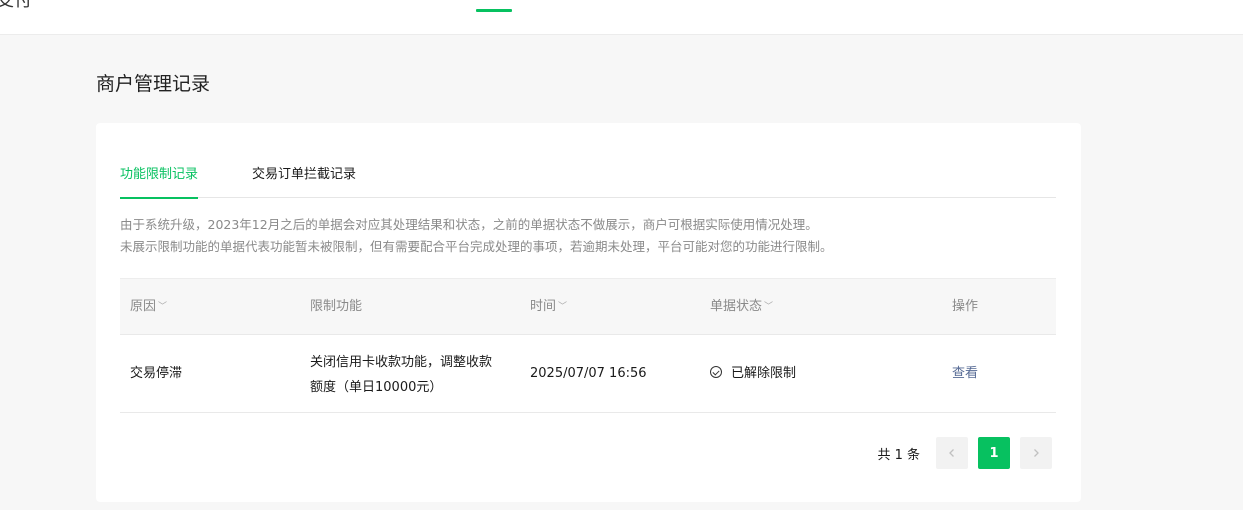 This screenshot has height=510, width=1243. Describe the element at coordinates (159, 181) in the screenshot. I see `tab-function-restriction-records: 功能限制记录` at that location.